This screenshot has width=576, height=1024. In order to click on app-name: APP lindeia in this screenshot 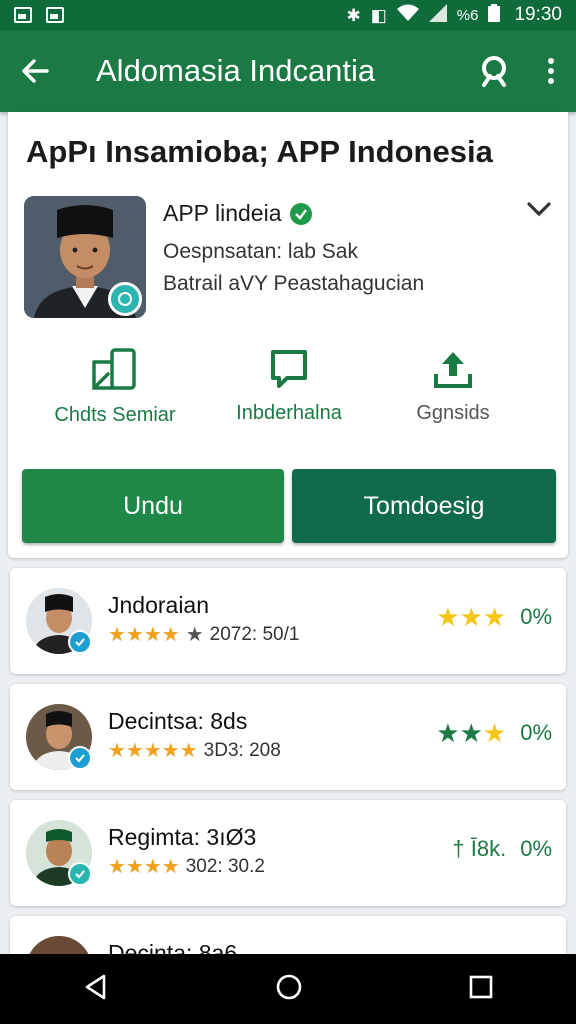, I will do `click(237, 213)`.